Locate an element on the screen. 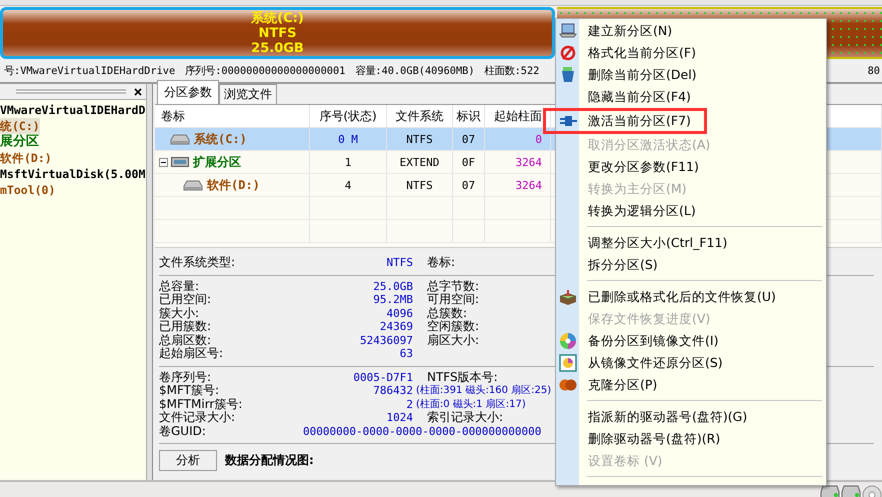 This screenshot has height=497, width=882. field-value: 95.2MB is located at coordinates (392, 299).